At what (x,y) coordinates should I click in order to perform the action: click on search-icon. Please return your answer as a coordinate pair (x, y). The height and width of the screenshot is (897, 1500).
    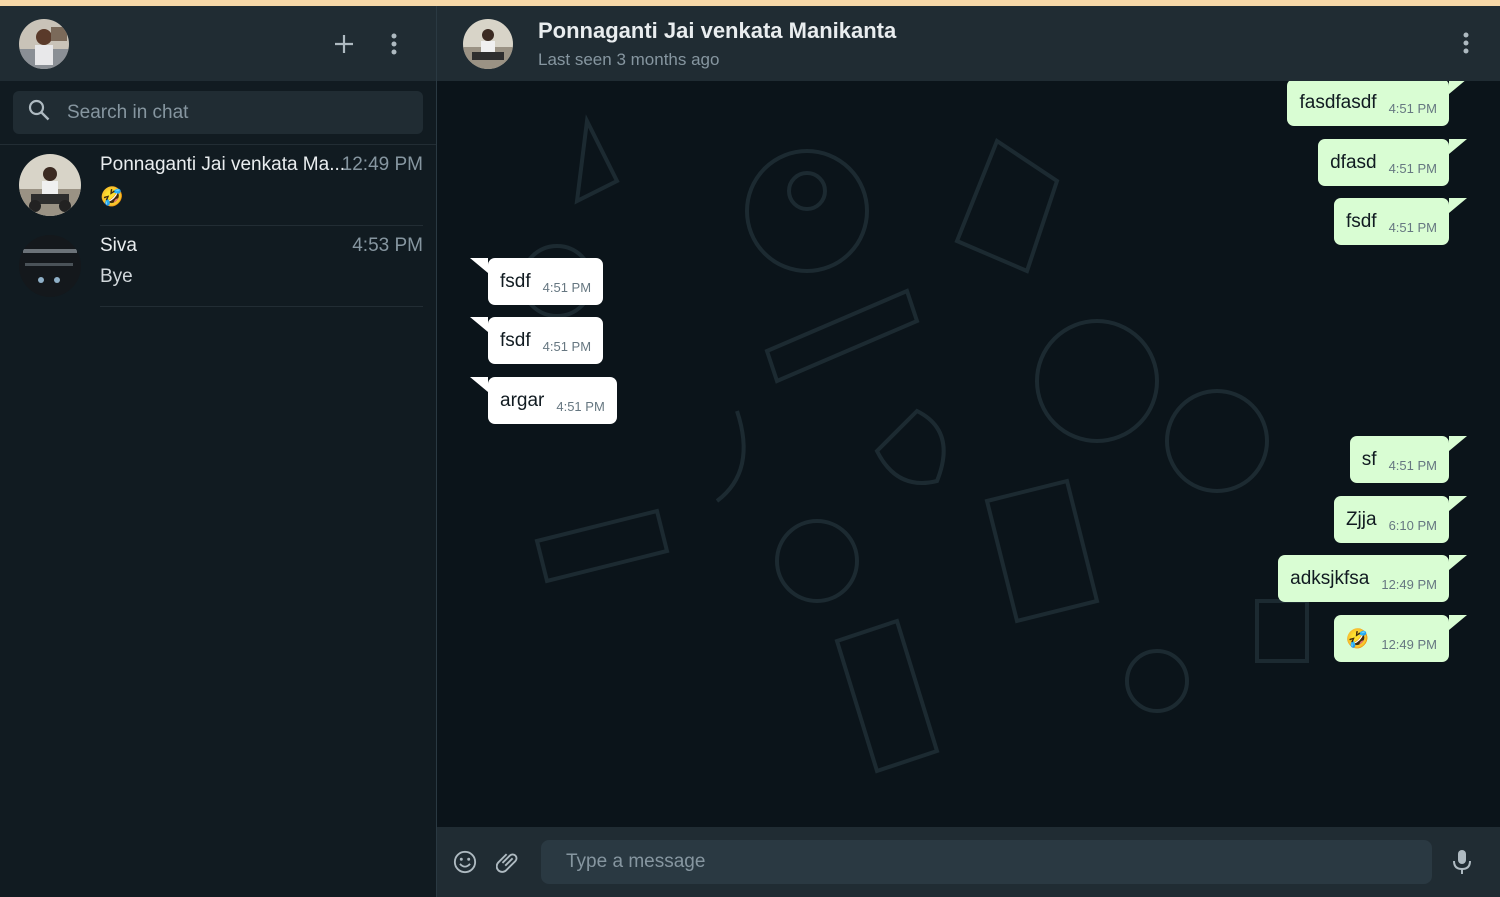
    Looking at the image, I should click on (39, 112).